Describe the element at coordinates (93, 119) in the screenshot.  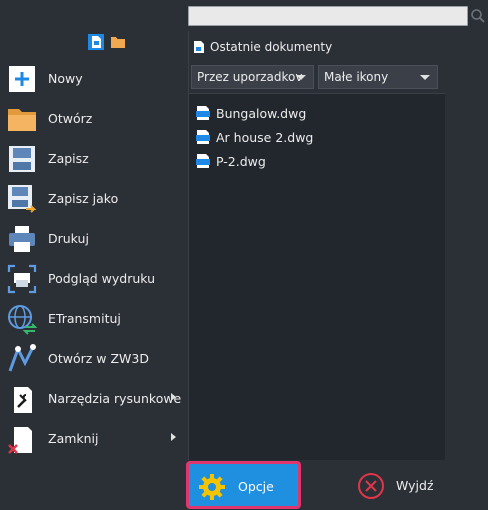
I see `menu-item-open: Otwórz` at that location.